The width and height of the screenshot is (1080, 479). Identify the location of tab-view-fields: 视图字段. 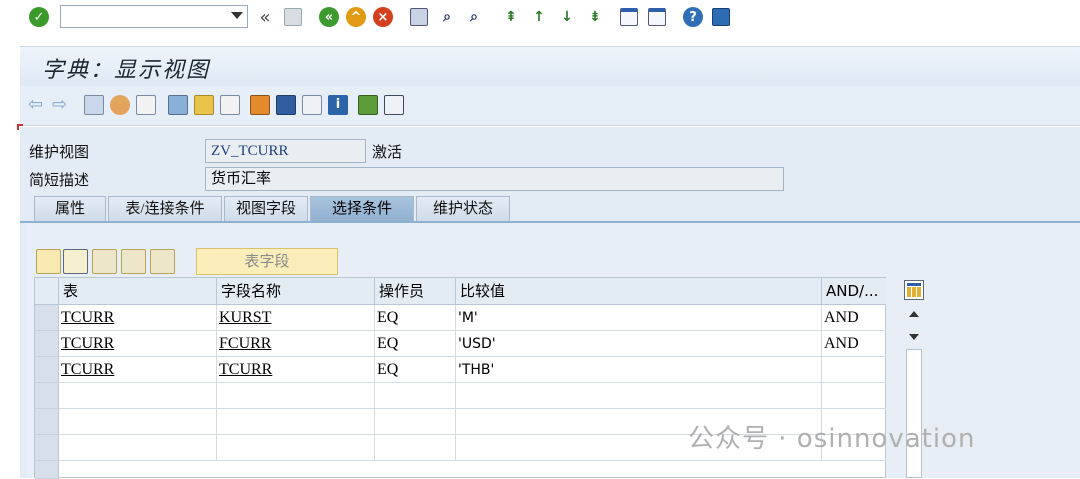
(266, 209).